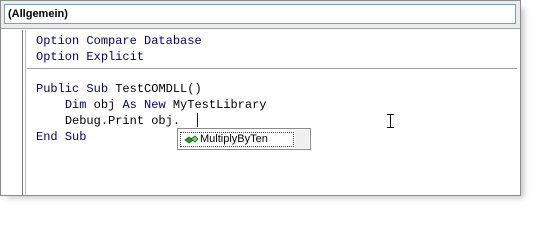  I want to click on intellisense-scrollbar, so click(302, 139).